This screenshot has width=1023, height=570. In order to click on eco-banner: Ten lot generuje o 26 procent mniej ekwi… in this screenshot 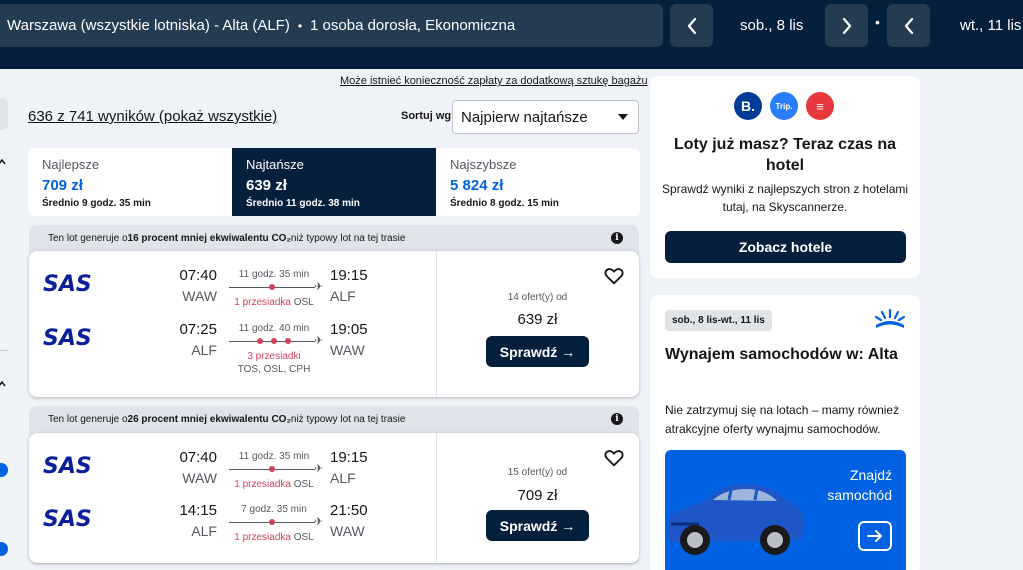, I will do `click(334, 419)`.